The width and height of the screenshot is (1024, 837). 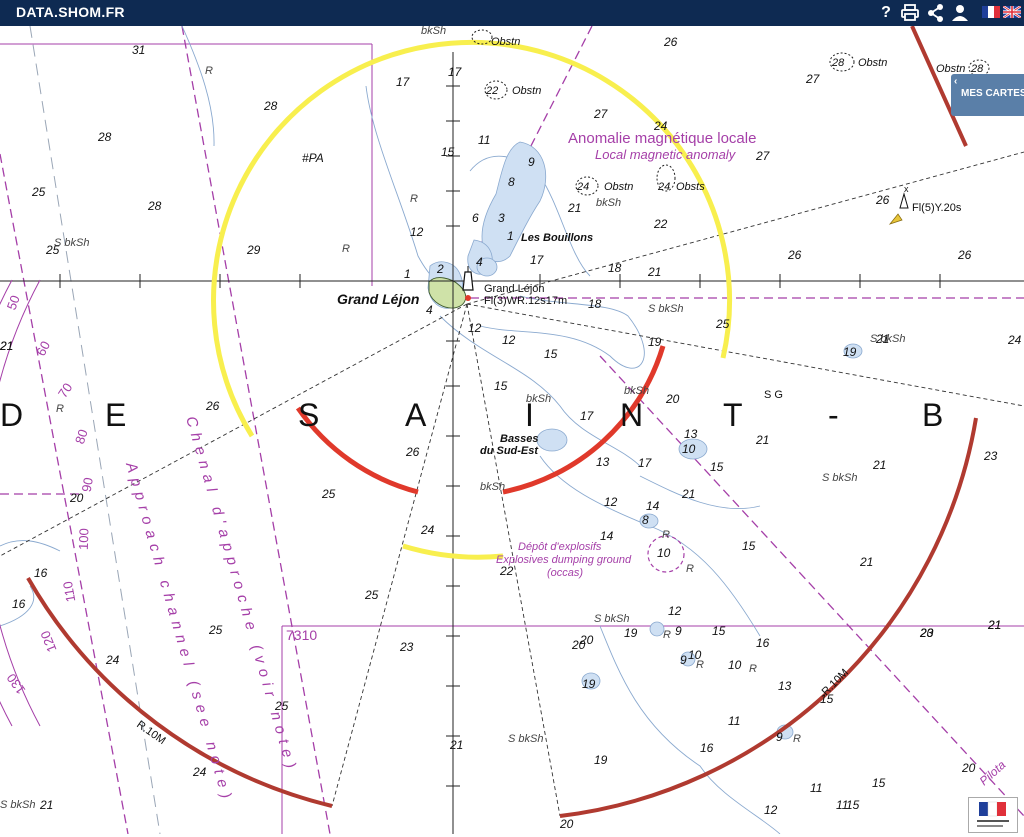 What do you see at coordinates (138, 50) in the screenshot?
I see `sounding-label: 31` at bounding box center [138, 50].